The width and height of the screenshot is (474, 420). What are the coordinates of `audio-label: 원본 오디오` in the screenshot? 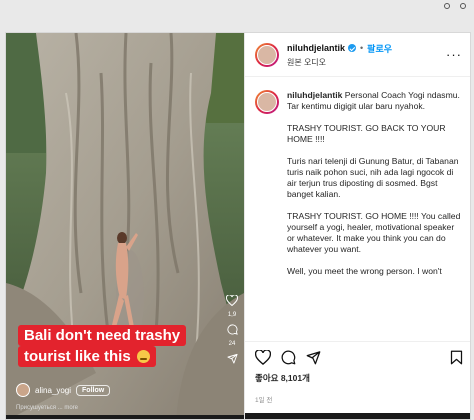 It's located at (366, 62).